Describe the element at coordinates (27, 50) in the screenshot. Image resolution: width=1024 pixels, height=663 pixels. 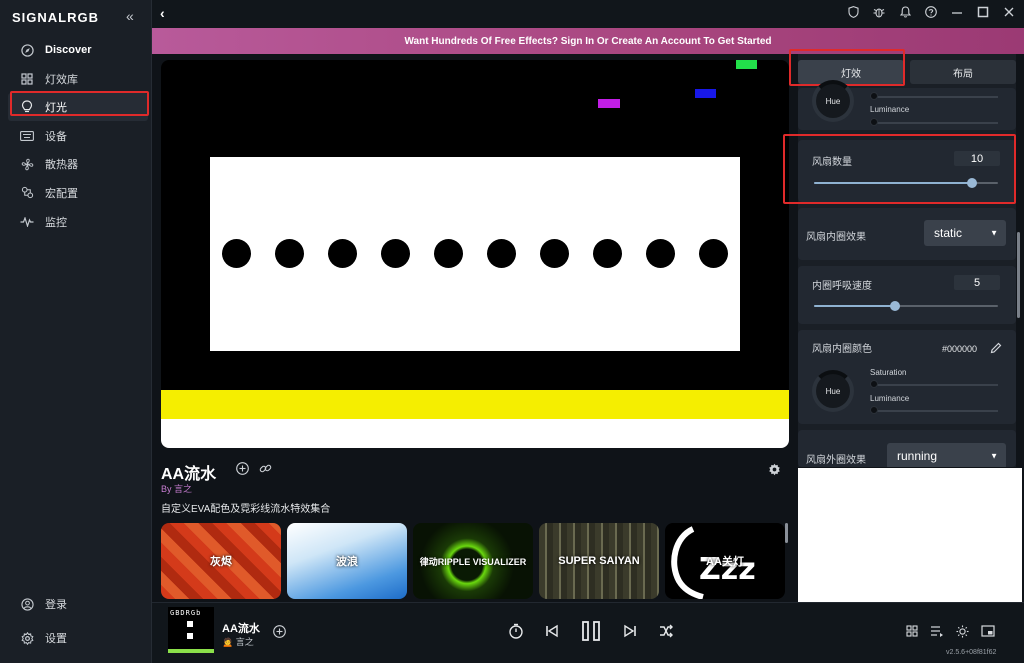
I see `compass-icon` at that location.